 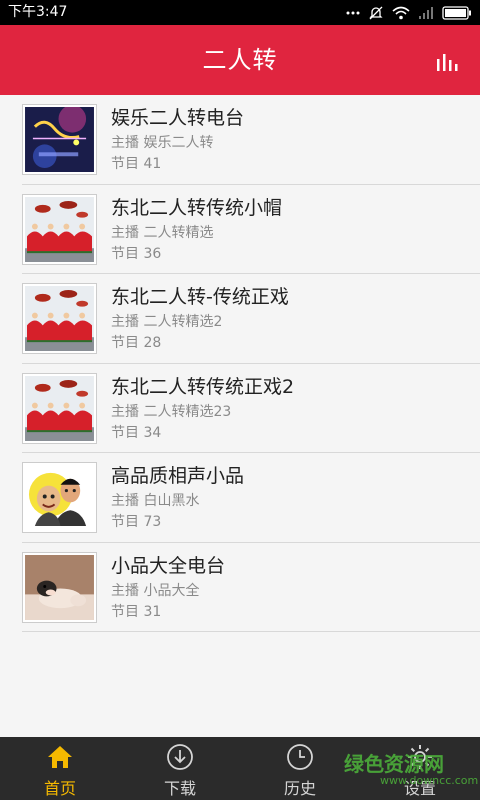 What do you see at coordinates (136, 522) in the screenshot?
I see `station-episode-count: 节目 73` at bounding box center [136, 522].